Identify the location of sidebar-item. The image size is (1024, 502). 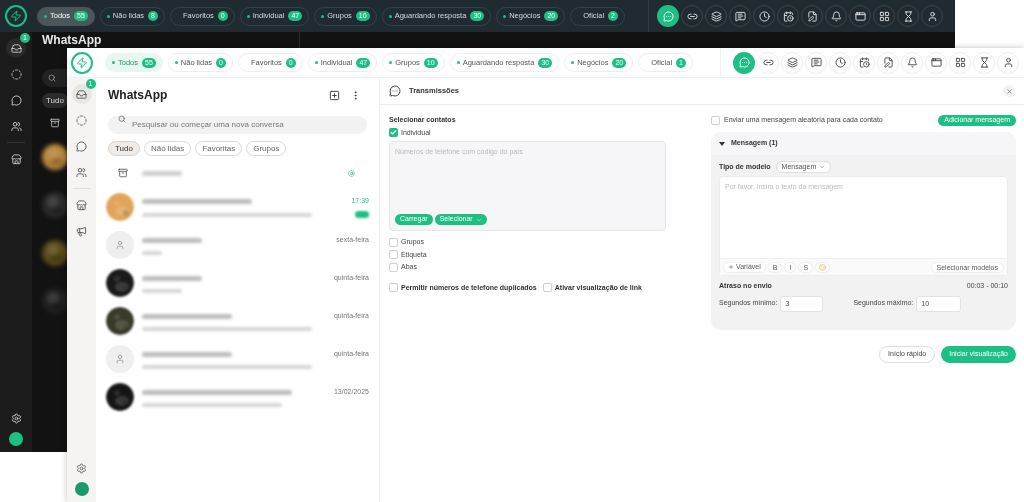
(16, 48).